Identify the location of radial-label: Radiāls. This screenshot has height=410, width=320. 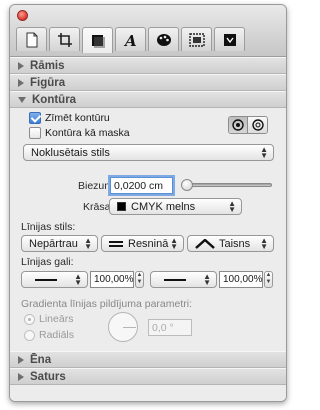
(57, 335).